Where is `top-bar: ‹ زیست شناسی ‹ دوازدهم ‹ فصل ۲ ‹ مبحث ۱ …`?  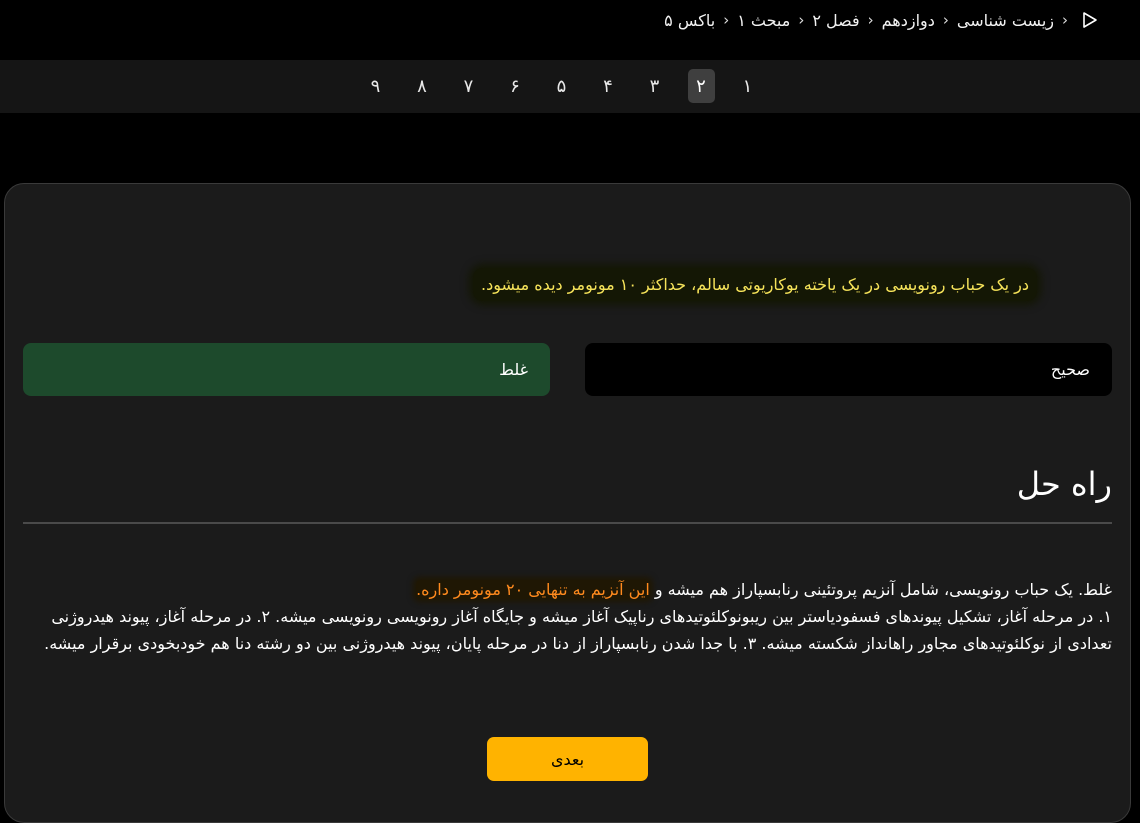
top-bar: ‹ زیست شناسی ‹ دوازدهم ‹ فصل ۲ ‹ مبحث ۱ … is located at coordinates (570, 30).